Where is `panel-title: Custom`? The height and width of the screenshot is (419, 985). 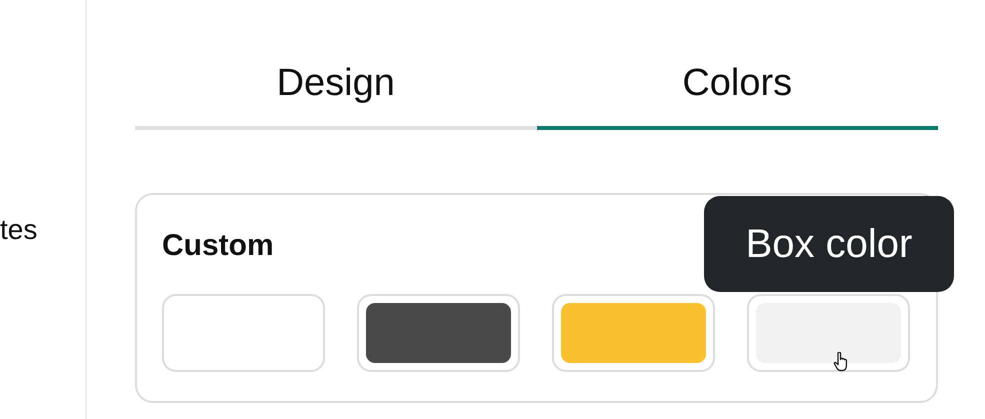
panel-title: Custom is located at coordinates (218, 246).